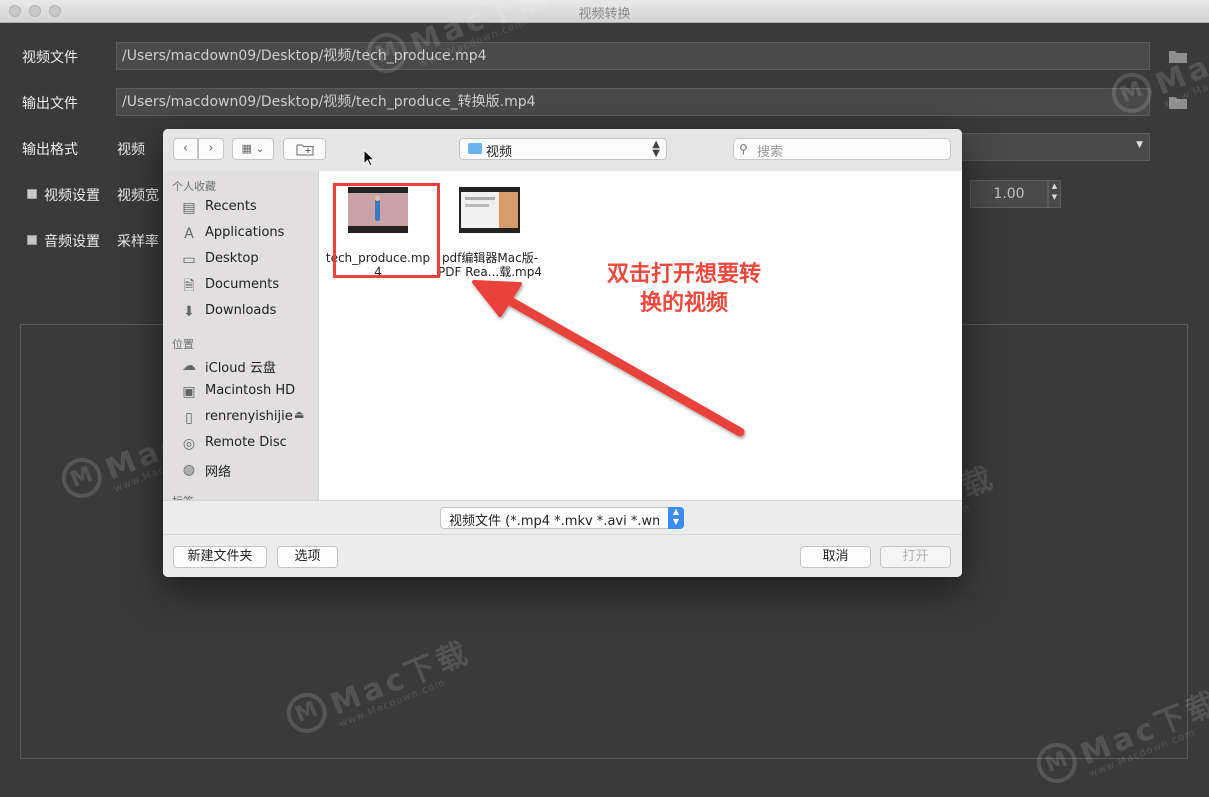 The image size is (1209, 797). I want to click on folder-icon, so click(475, 148).